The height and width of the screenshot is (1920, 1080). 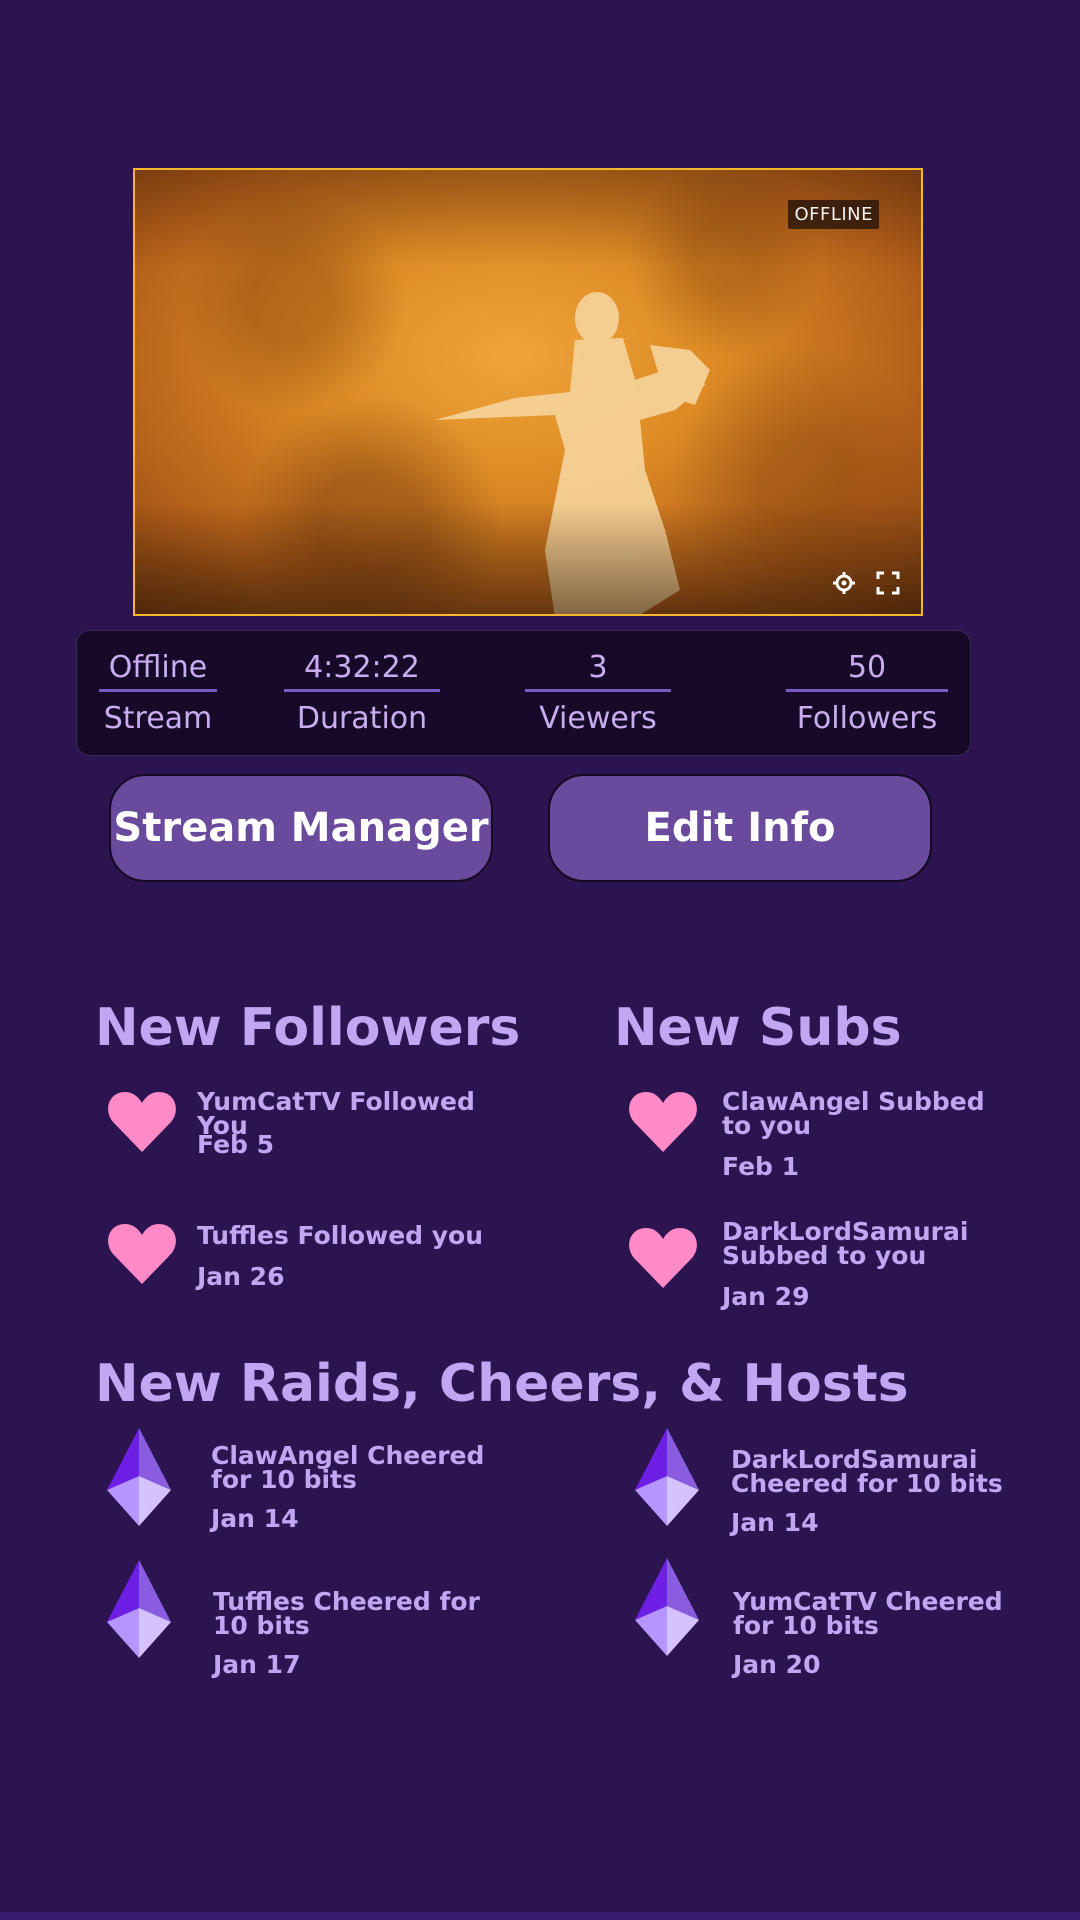 What do you see at coordinates (867, 718) in the screenshot?
I see `stat-followers-label: Followers` at bounding box center [867, 718].